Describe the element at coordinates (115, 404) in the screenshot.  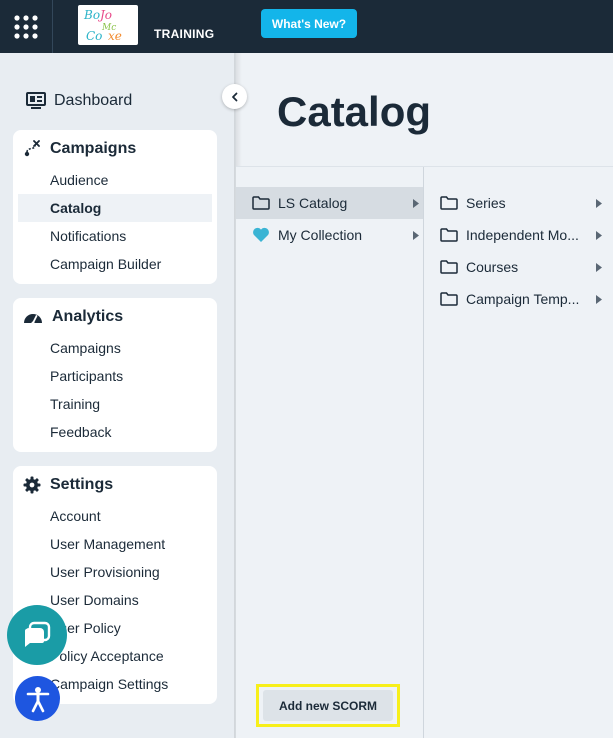
I see `sidebar-item-training: Training` at that location.